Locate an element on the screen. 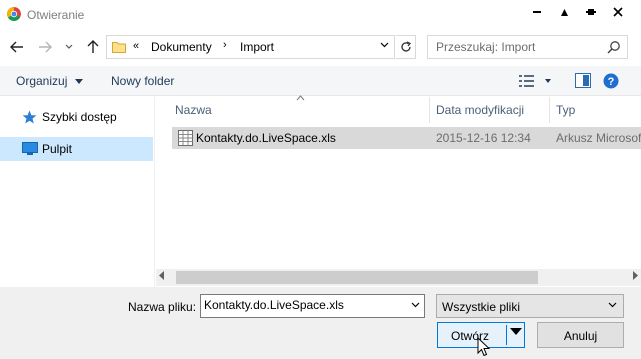 This screenshot has width=641, height=359. desktop-icon is located at coordinates (30, 150).